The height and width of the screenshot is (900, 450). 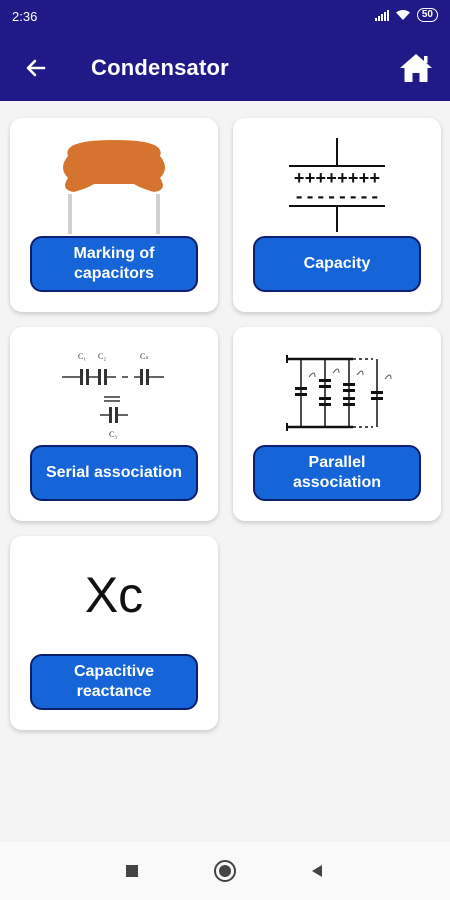 What do you see at coordinates (114, 473) in the screenshot?
I see `serial-association-button: Serial association` at bounding box center [114, 473].